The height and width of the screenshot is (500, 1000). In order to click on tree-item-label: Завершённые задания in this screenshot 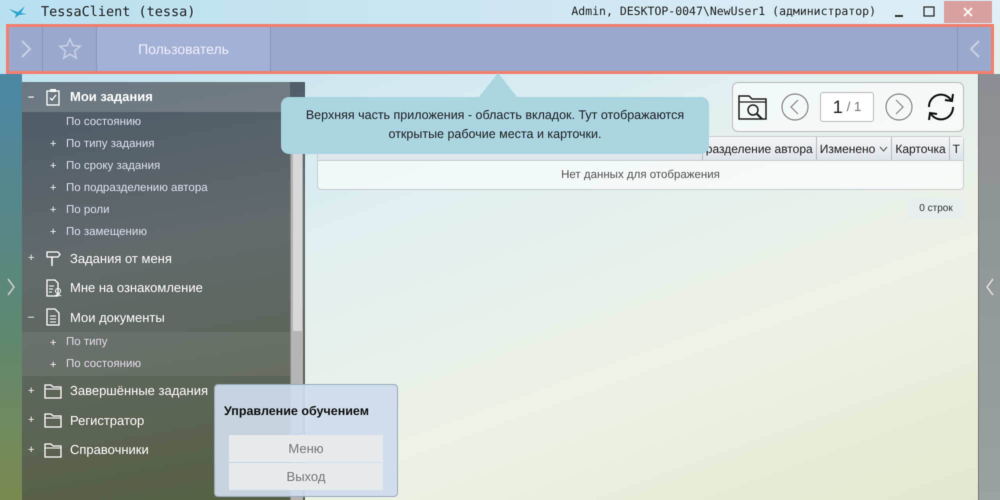, I will do `click(139, 391)`.